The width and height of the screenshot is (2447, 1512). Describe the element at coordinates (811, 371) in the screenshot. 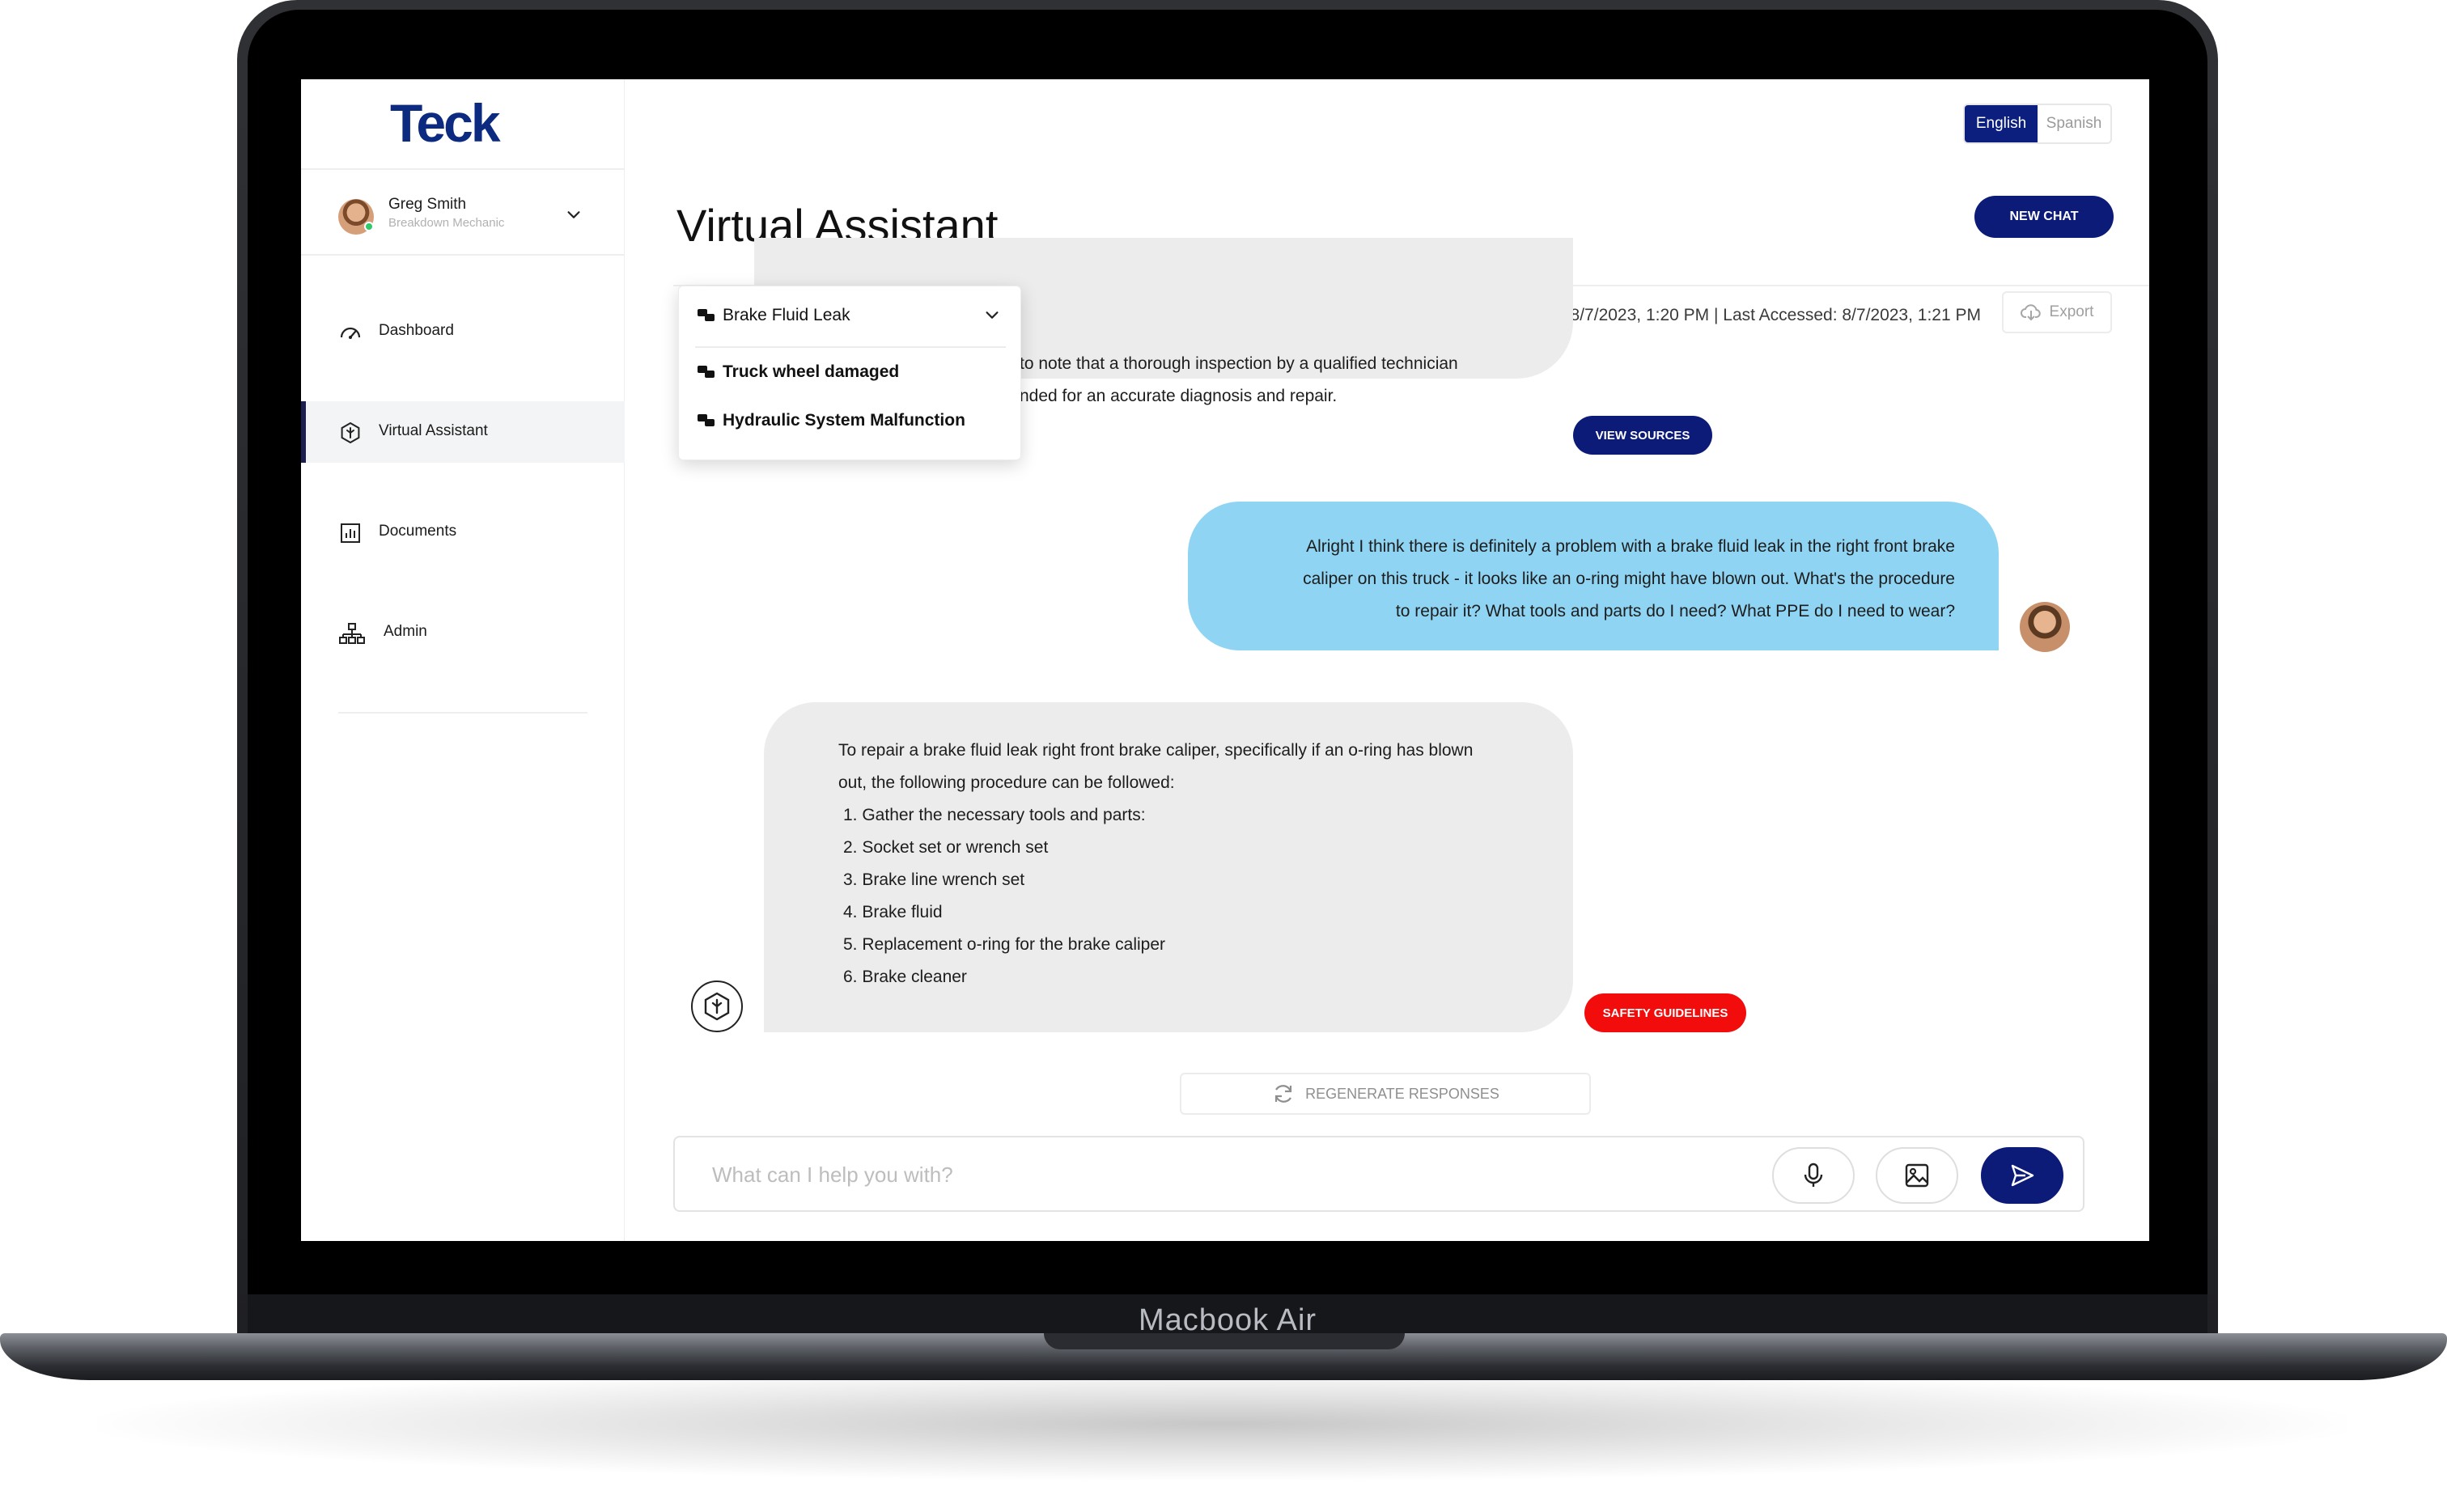

I see `conversation-option-label: Truck wheel damaged` at that location.